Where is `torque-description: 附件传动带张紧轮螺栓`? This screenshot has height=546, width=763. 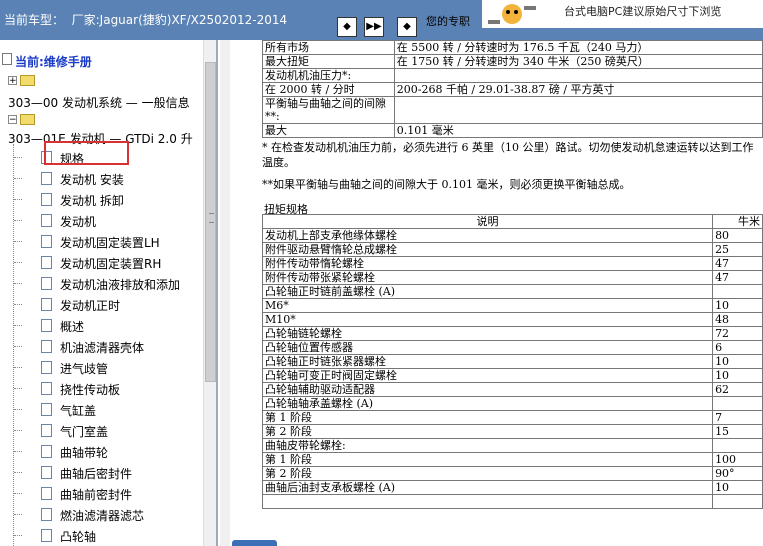 torque-description: 附件传动带张紧轮螺栓 is located at coordinates (487, 277).